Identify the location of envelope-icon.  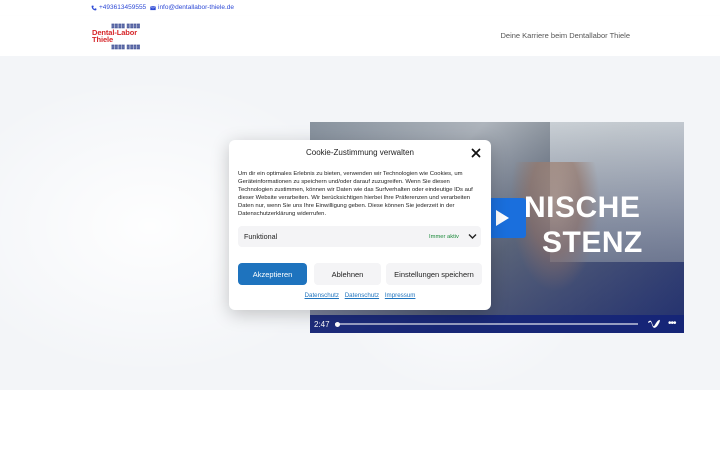
(153, 7).